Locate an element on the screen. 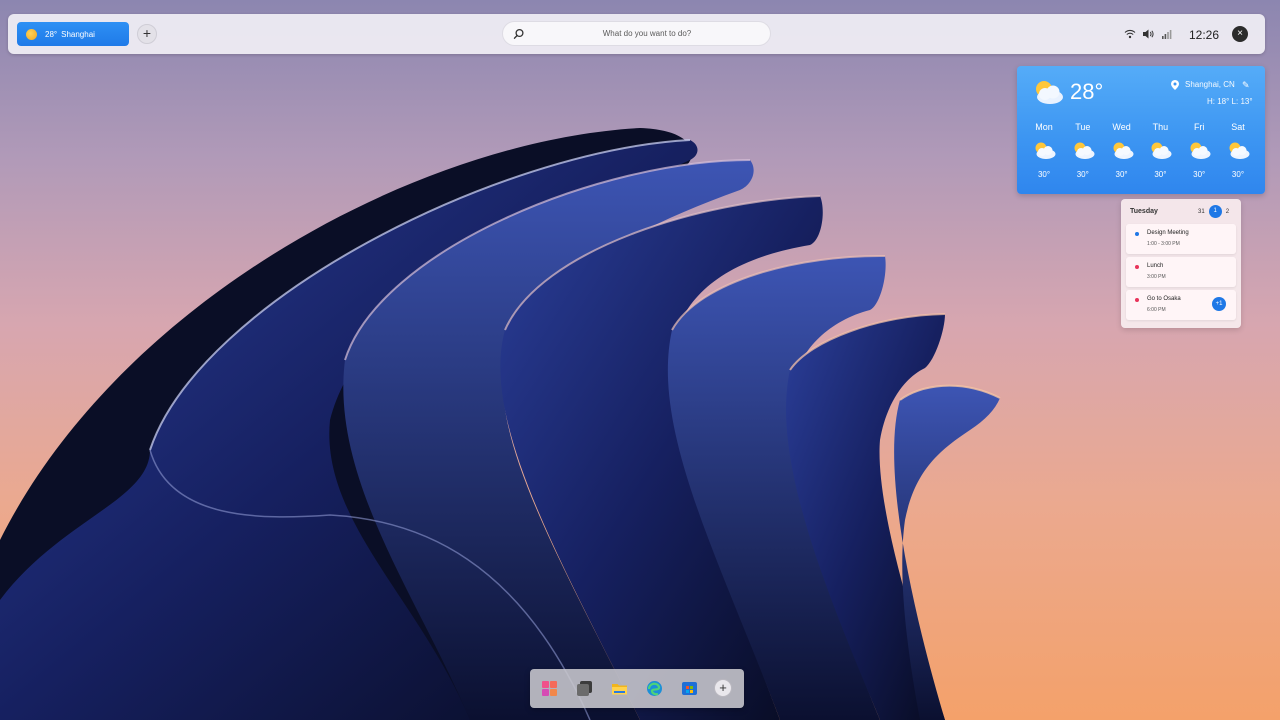 The height and width of the screenshot is (720, 1280). calendar-event: Go to Osaka 6:00 PM +1 is located at coordinates (1181, 305).